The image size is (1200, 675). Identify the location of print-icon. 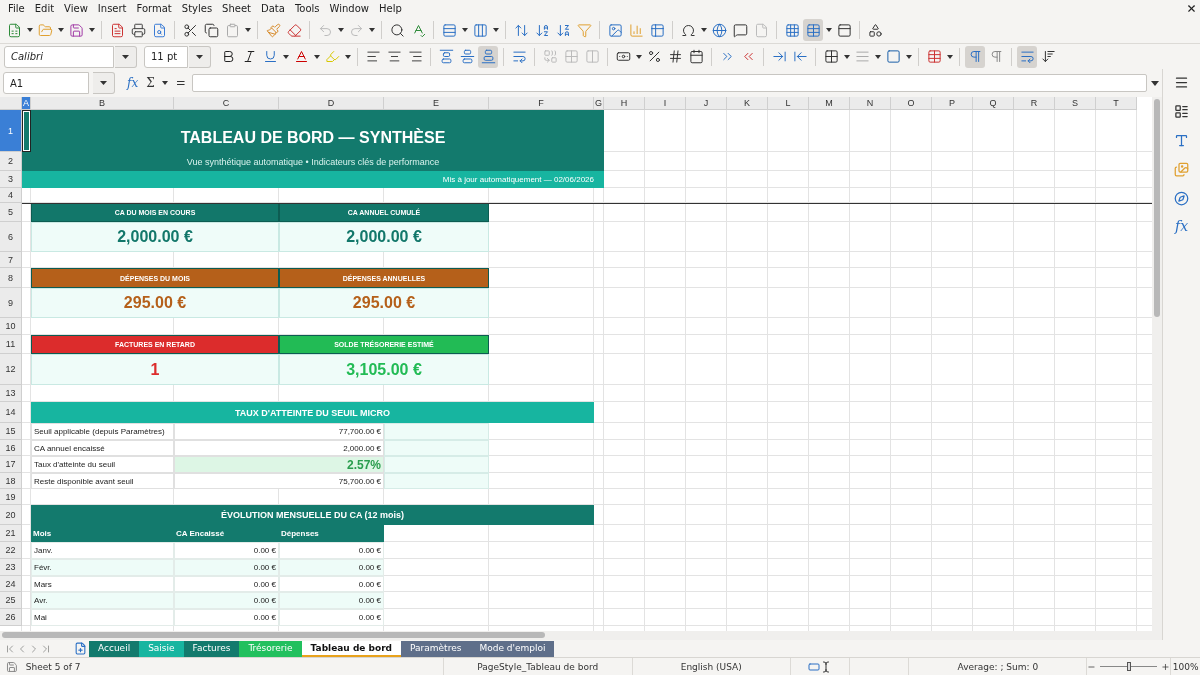
(138, 30).